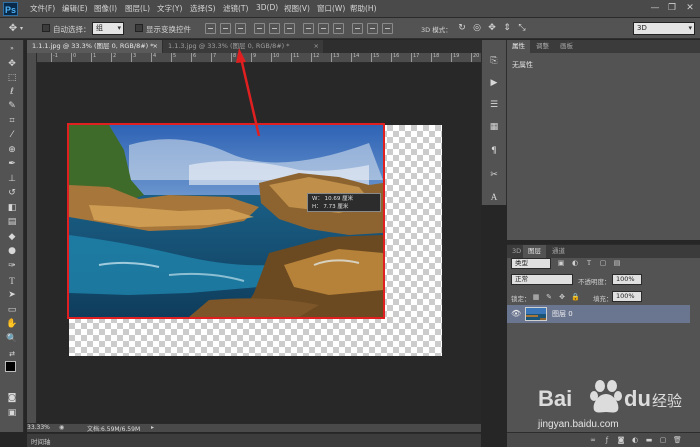 This screenshot has width=700, height=447. Describe the element at coordinates (259, 28) in the screenshot. I see `align-left-icon` at that location.